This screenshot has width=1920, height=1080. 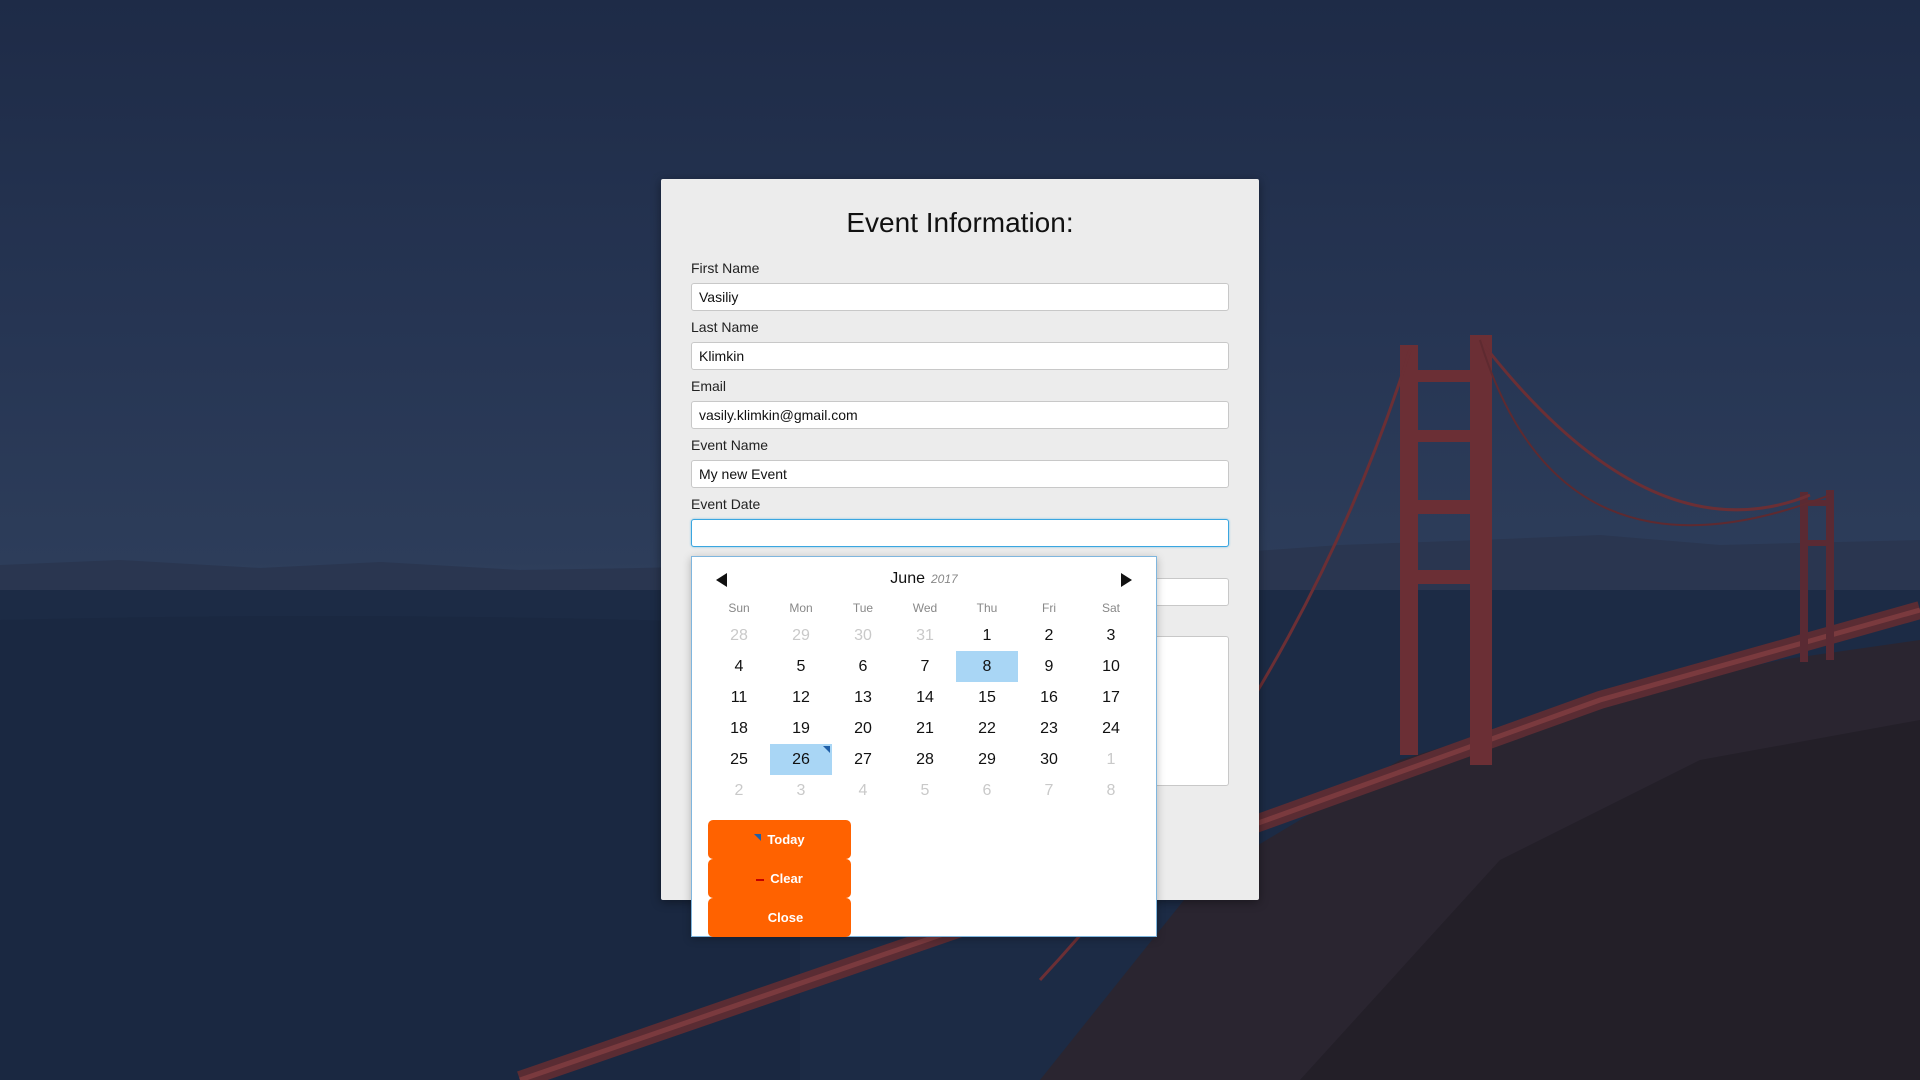 I want to click on weekday-wed: Wed, so click(x=925, y=608).